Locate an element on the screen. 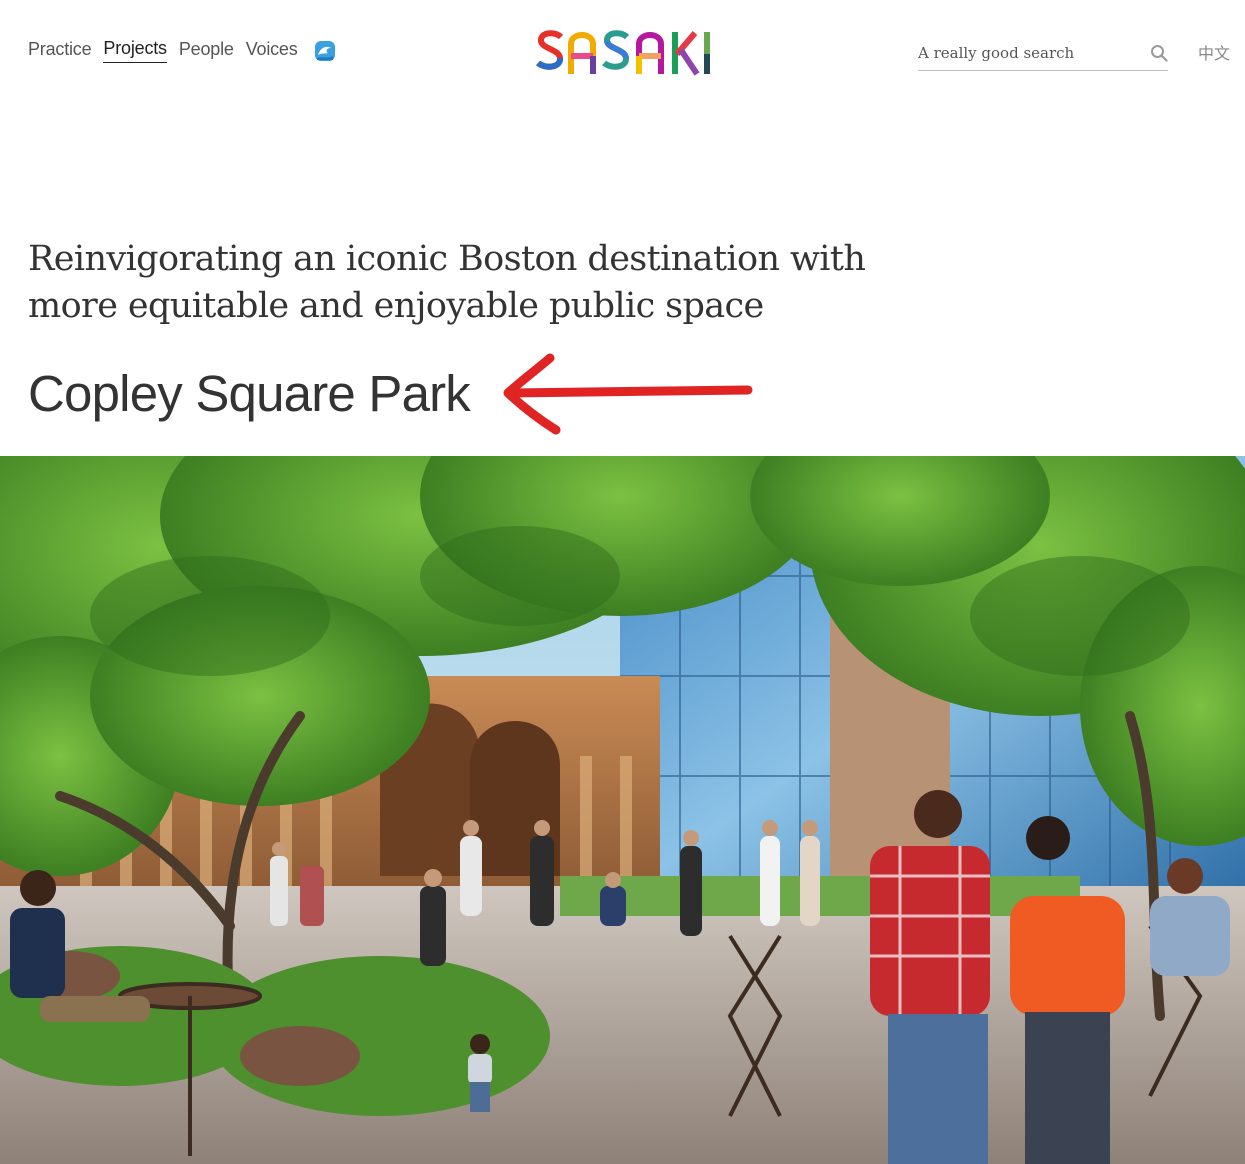 The image size is (1245, 1164). annotation-arrow-icon is located at coordinates (629, 395).